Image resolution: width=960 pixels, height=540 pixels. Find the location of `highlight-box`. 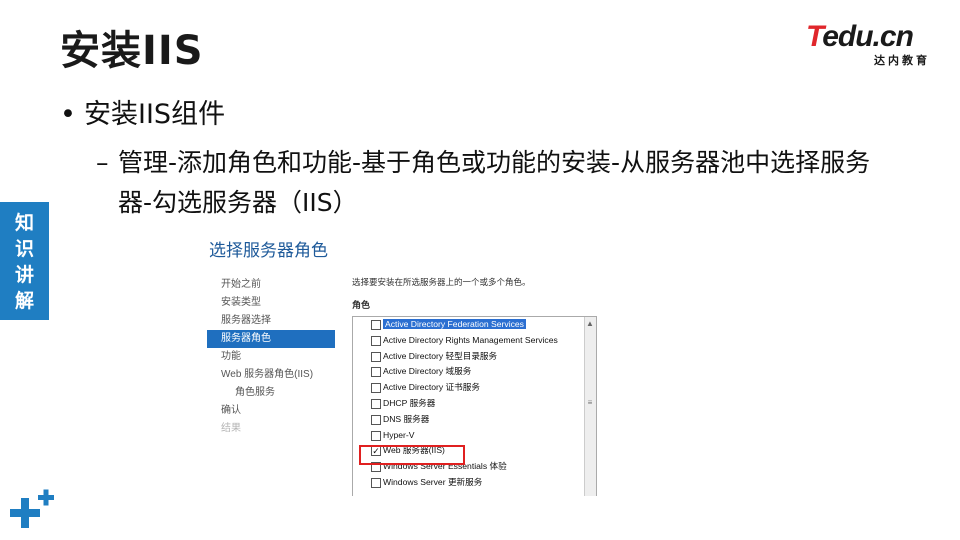

highlight-box is located at coordinates (412, 455).